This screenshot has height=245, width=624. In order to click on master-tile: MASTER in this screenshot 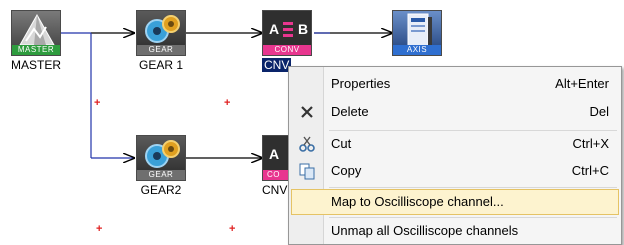, I will do `click(36, 33)`.